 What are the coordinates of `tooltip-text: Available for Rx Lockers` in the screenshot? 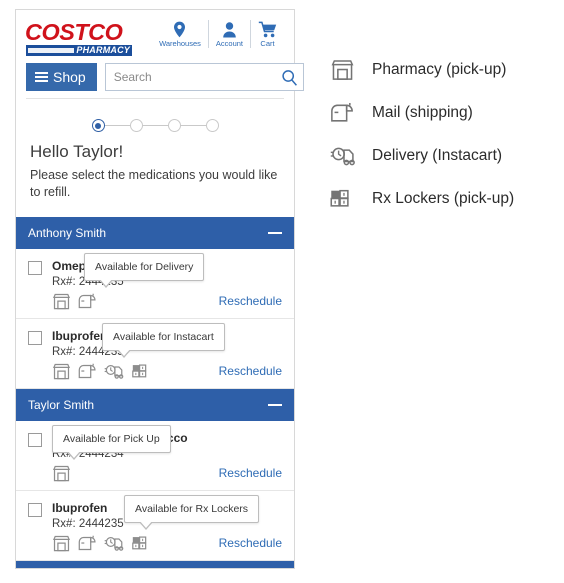 It's located at (192, 508).